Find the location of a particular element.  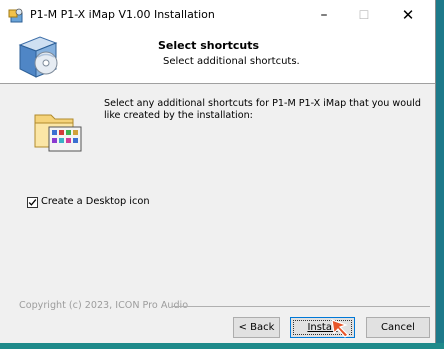

back-button-label: < Back is located at coordinates (256, 327).